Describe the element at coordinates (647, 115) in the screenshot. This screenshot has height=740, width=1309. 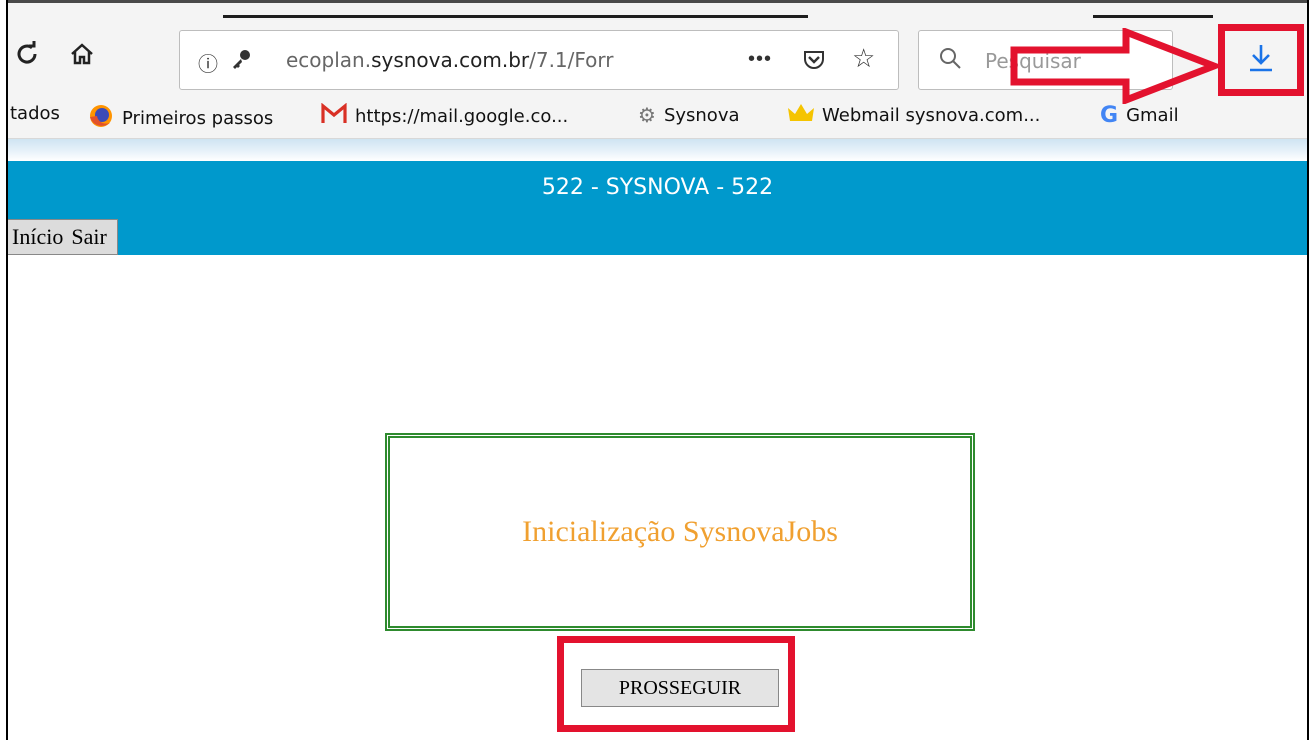
I see `gear-icon: ⚙` at that location.